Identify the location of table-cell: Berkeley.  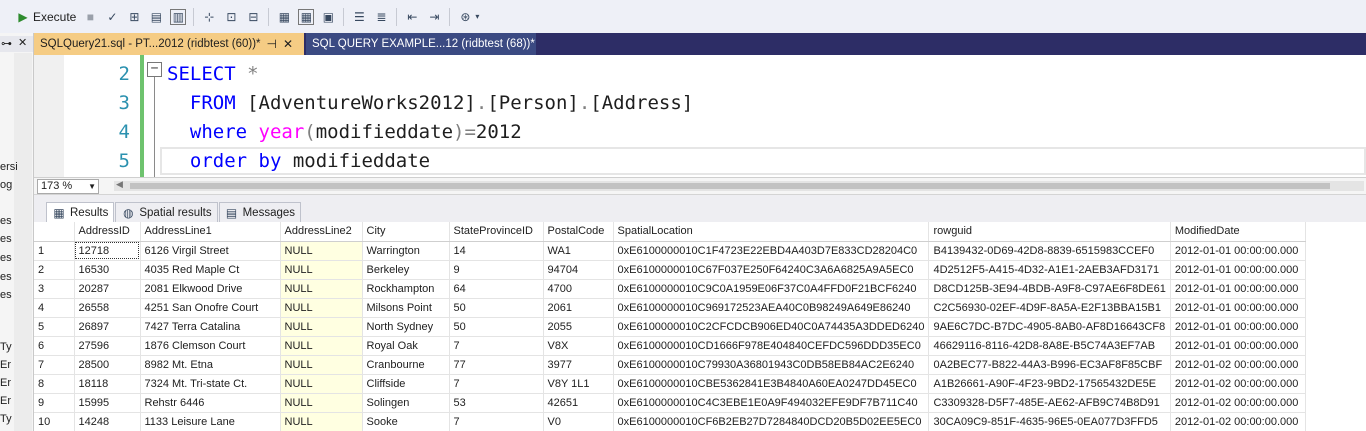
(406, 270).